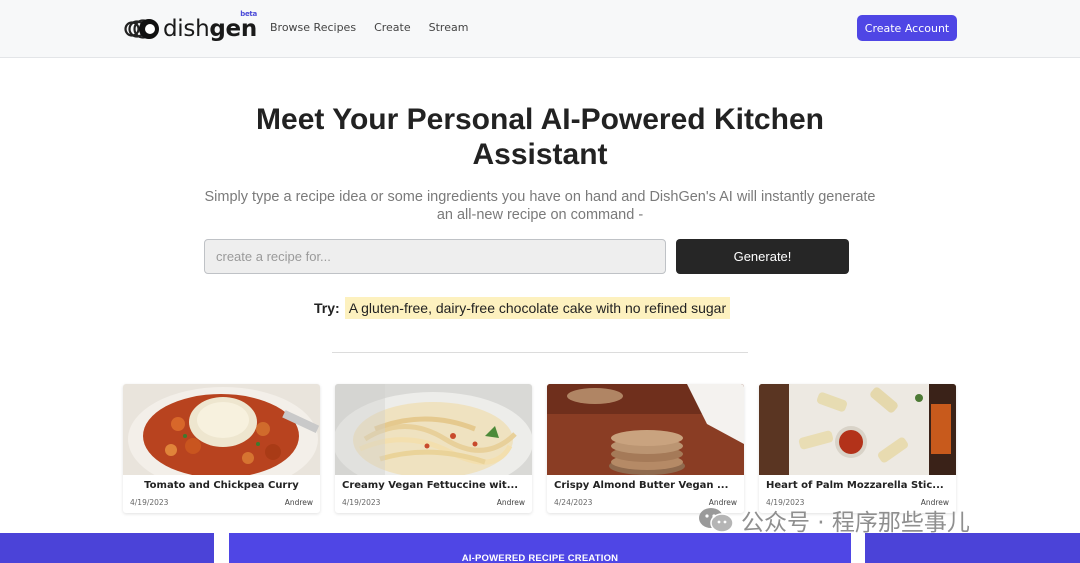  Describe the element at coordinates (369, 27) in the screenshot. I see `main-nav: Browse Recipes Create Stream` at that location.